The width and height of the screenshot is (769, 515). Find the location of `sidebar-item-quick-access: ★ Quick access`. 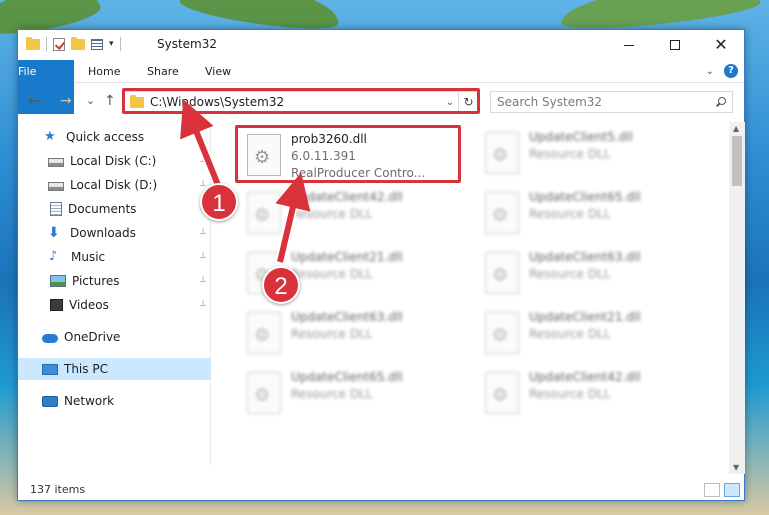

sidebar-item-quick-access: ★ Quick access is located at coordinates (114, 137).